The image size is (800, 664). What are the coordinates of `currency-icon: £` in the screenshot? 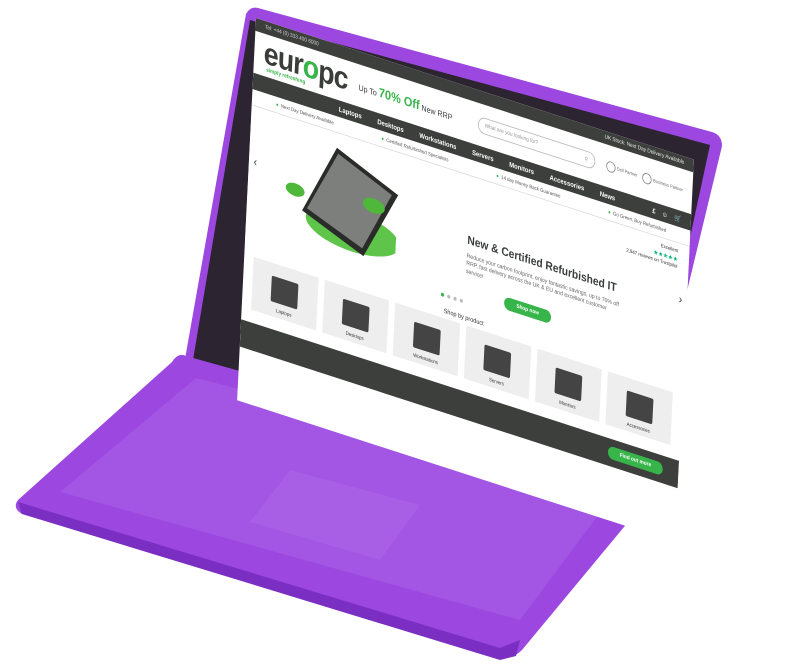 It's located at (654, 210).